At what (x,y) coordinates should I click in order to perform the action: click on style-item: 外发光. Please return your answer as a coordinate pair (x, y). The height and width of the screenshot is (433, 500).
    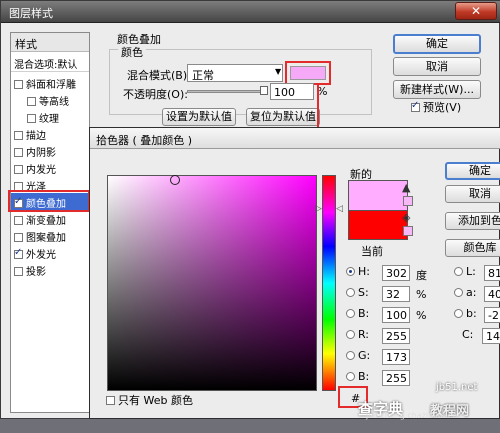
    Looking at the image, I should click on (50, 252).